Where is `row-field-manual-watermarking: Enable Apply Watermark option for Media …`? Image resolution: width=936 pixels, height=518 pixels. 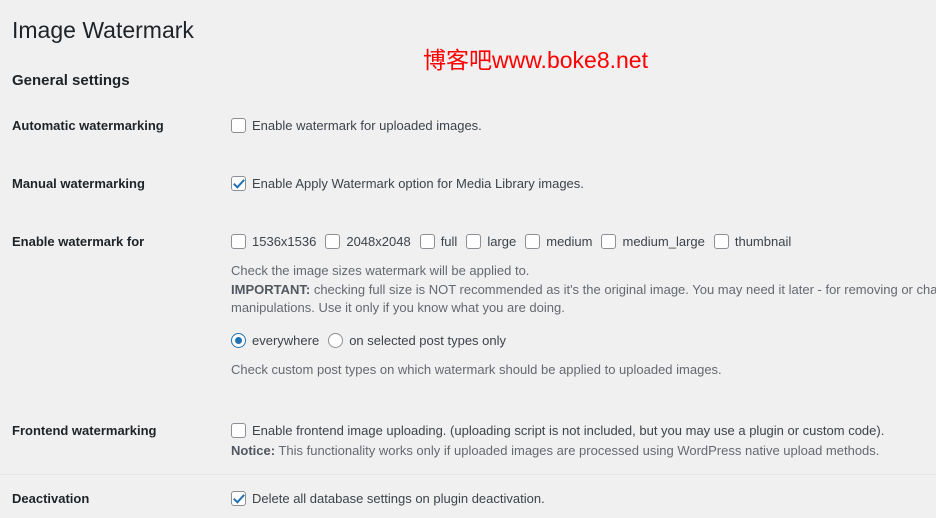
row-field-manual-watermarking: Enable Apply Watermark option for Media … is located at coordinates (583, 183).